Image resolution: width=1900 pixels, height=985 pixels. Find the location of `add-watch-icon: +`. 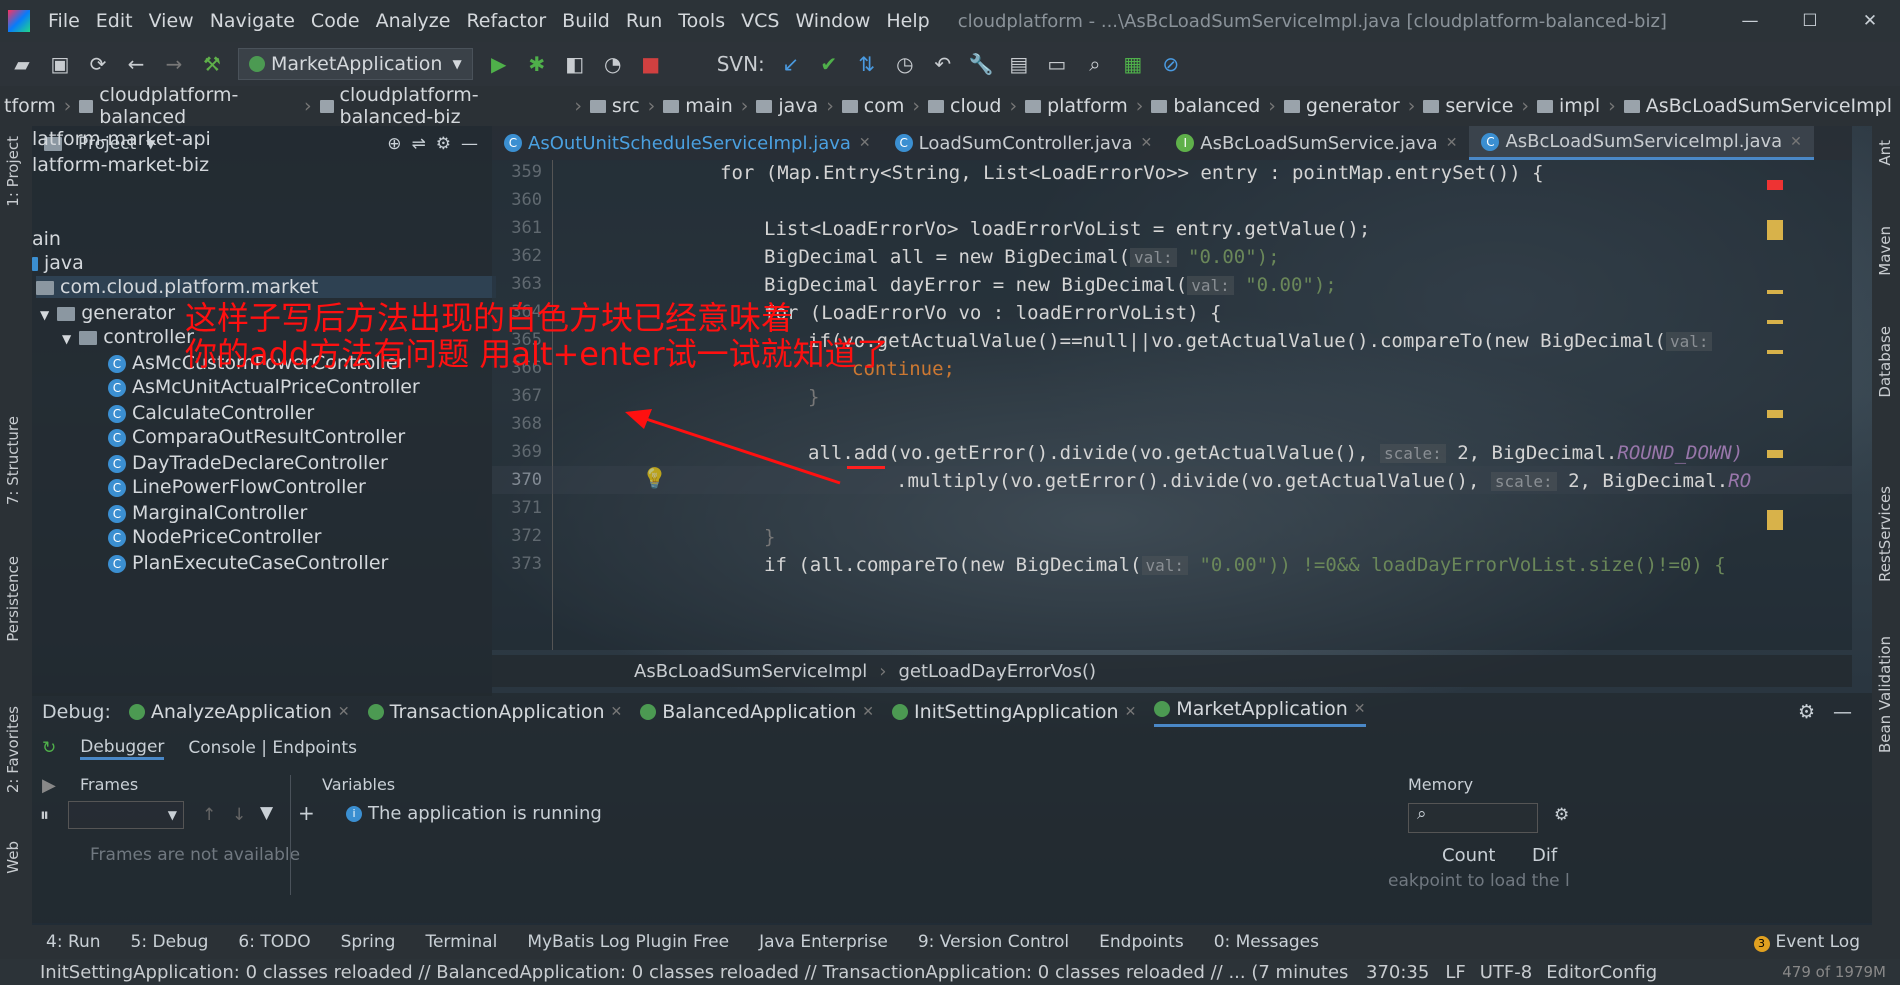

add-watch-icon: + is located at coordinates (306, 813).